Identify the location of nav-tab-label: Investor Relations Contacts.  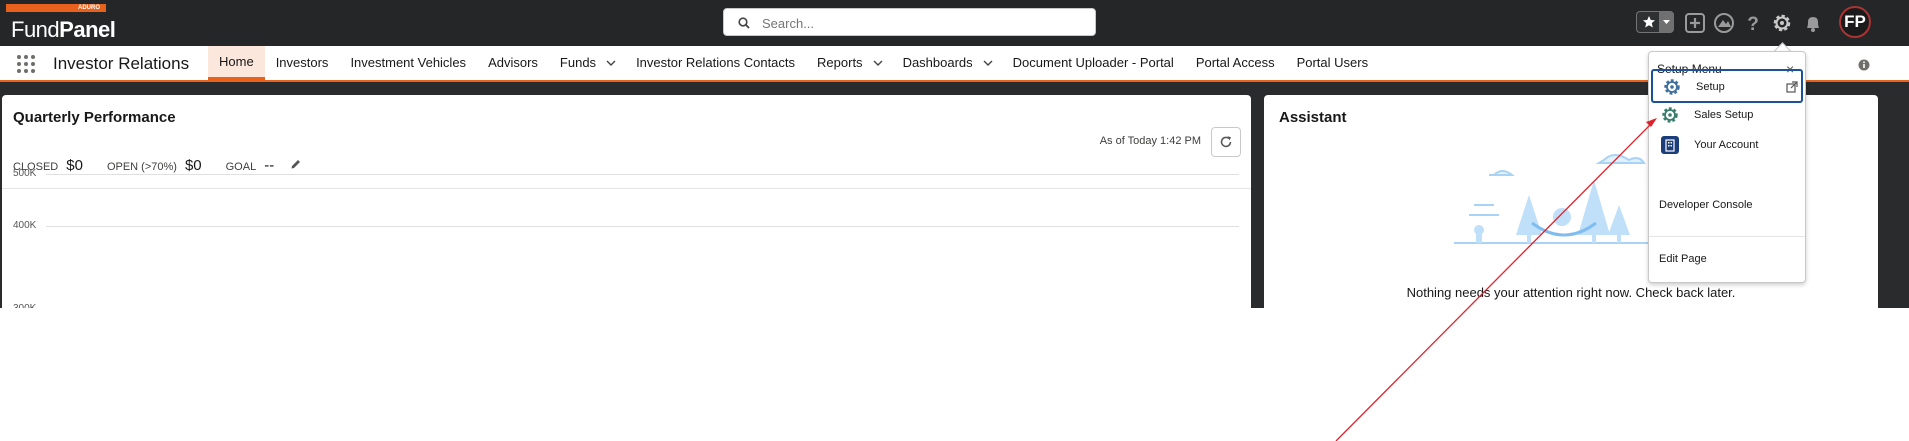
(716, 62).